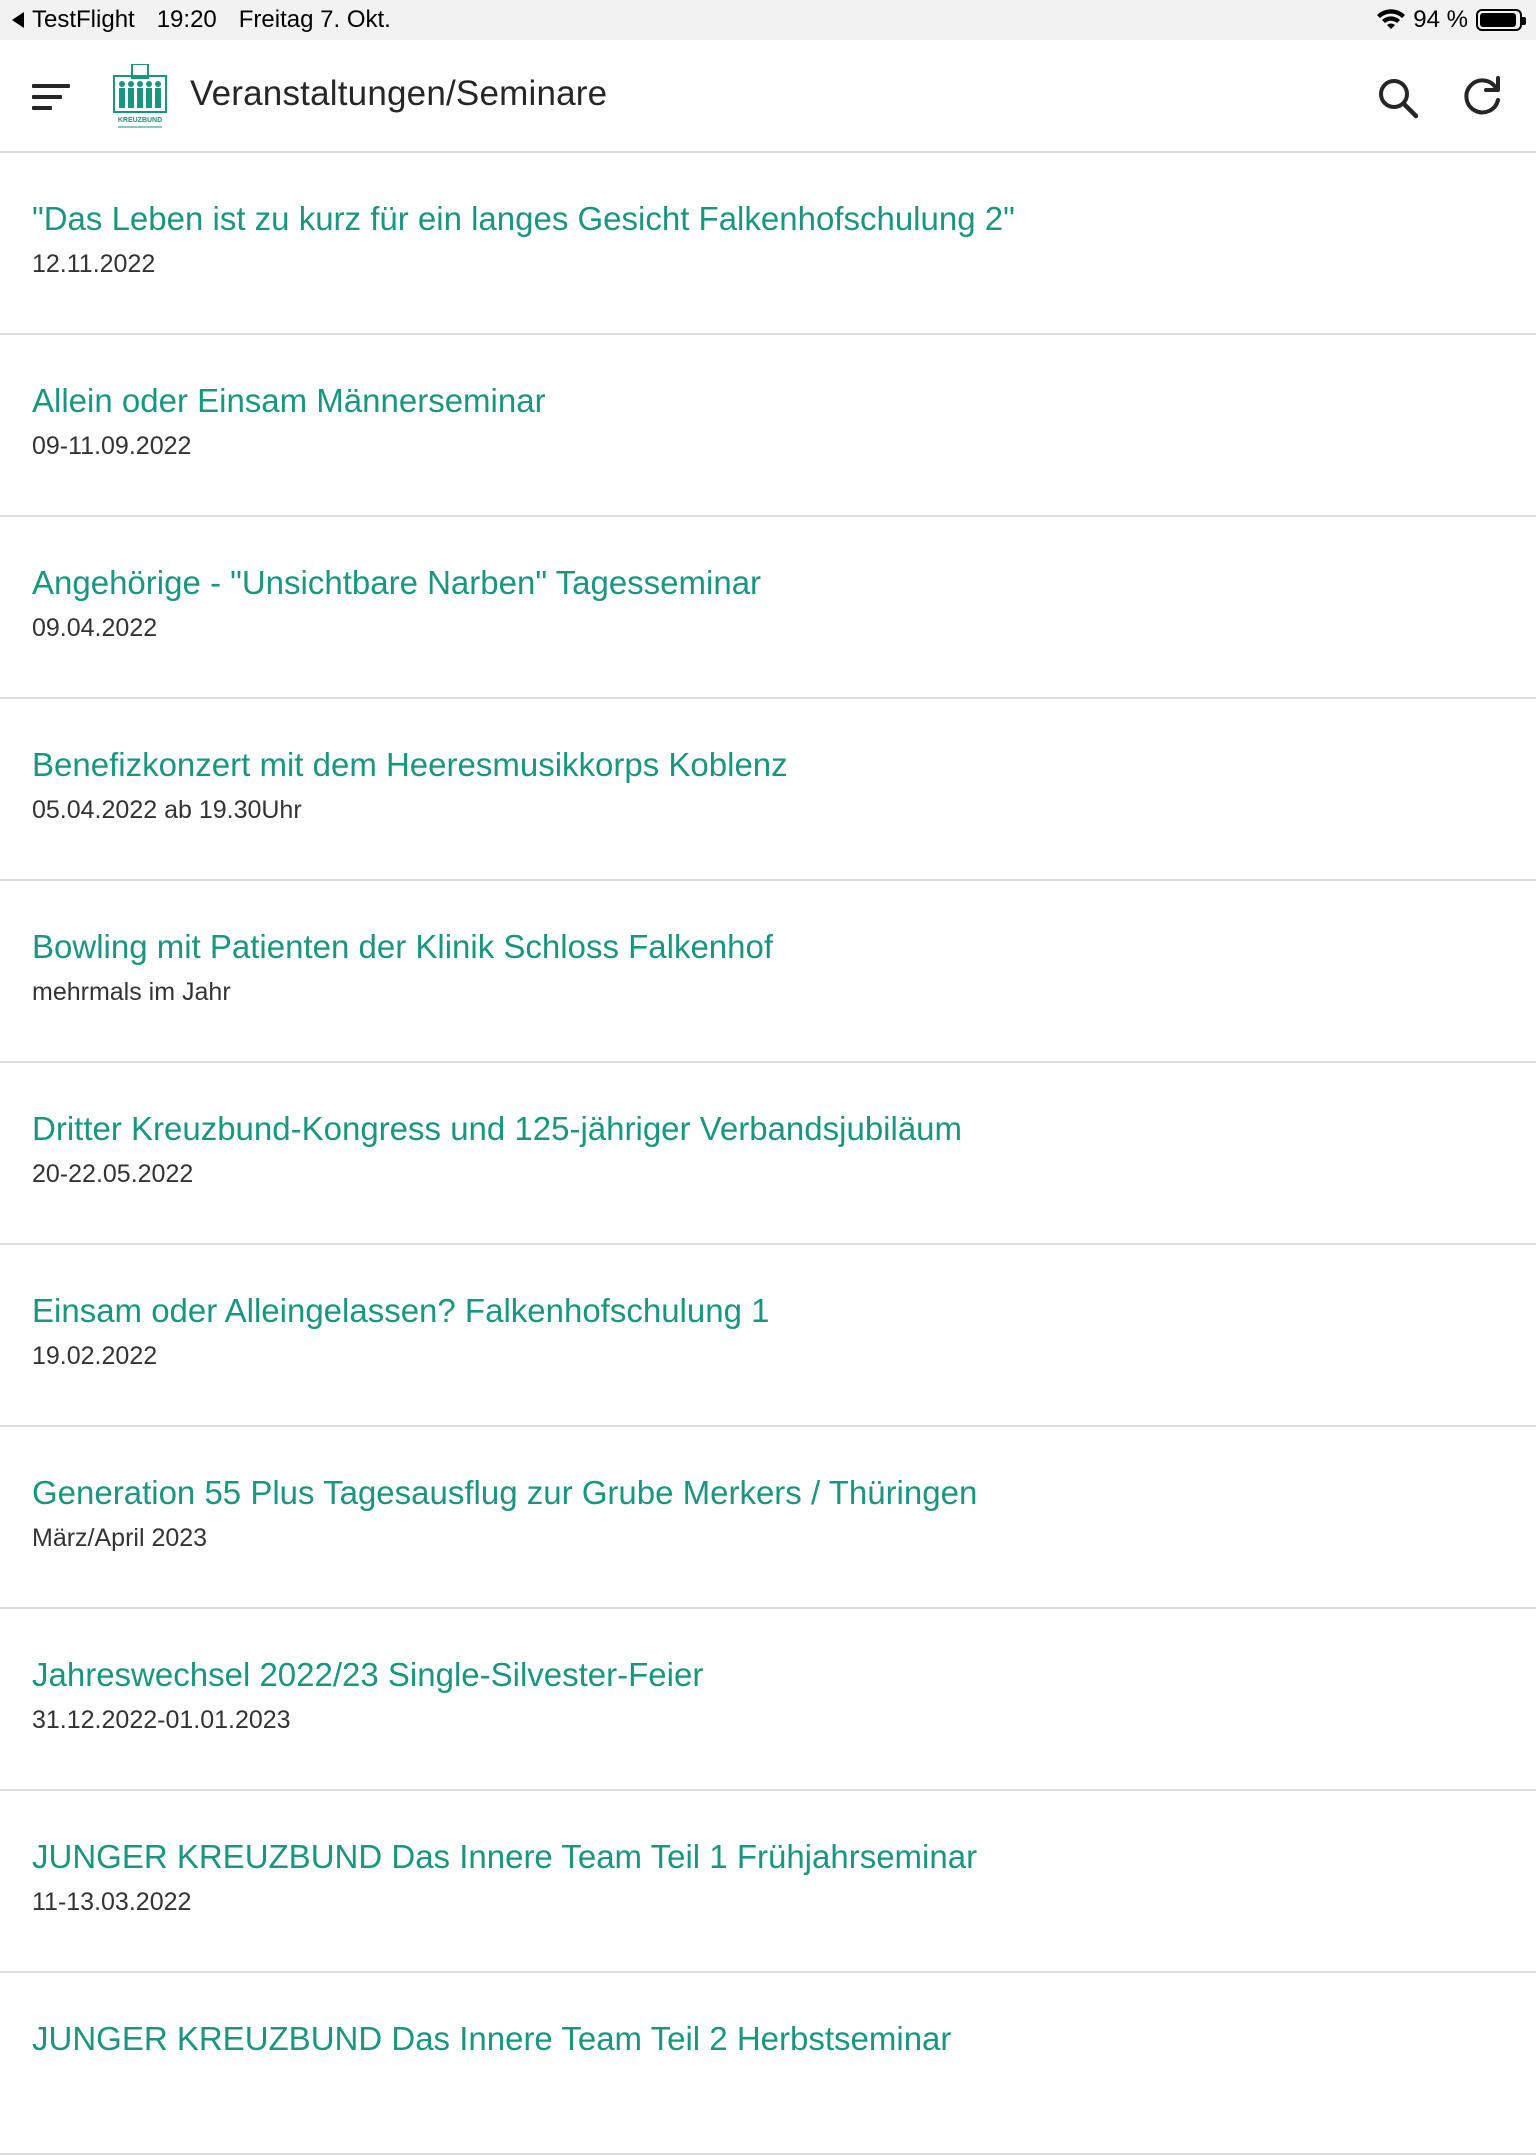 This screenshot has width=1536, height=2155. What do you see at coordinates (112, 446) in the screenshot?
I see `event-date: 09-11.09.2022` at bounding box center [112, 446].